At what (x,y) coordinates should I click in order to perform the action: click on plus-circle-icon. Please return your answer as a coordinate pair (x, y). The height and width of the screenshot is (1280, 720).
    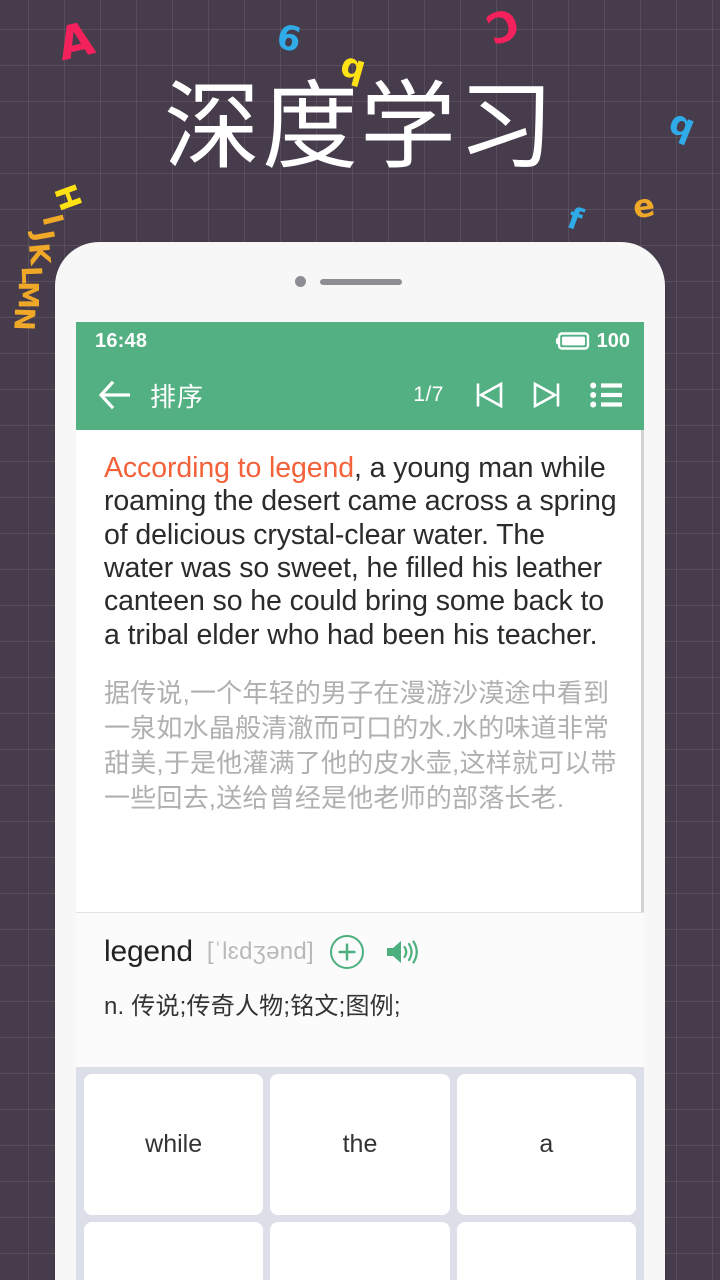
    Looking at the image, I should click on (347, 952).